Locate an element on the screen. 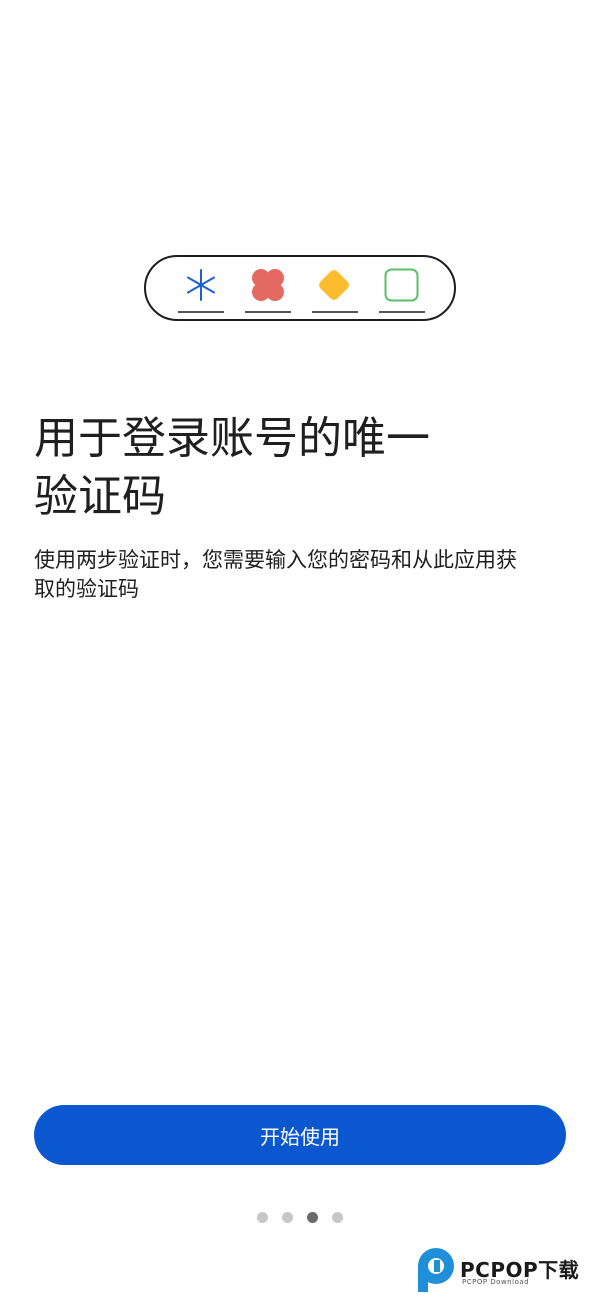 This screenshot has height=1300, width=600. code-illustration-graphic is located at coordinates (301, 290).